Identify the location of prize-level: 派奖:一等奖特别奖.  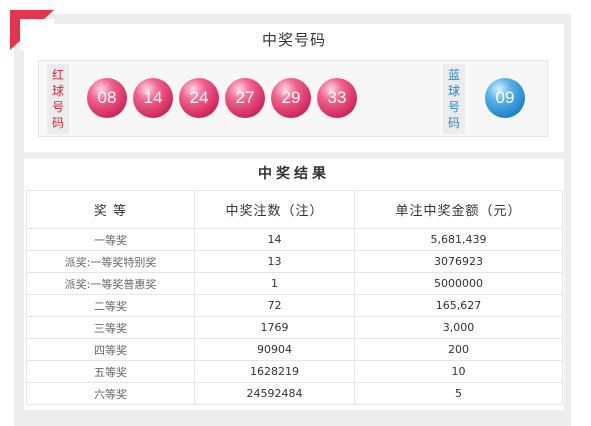
(110, 261).